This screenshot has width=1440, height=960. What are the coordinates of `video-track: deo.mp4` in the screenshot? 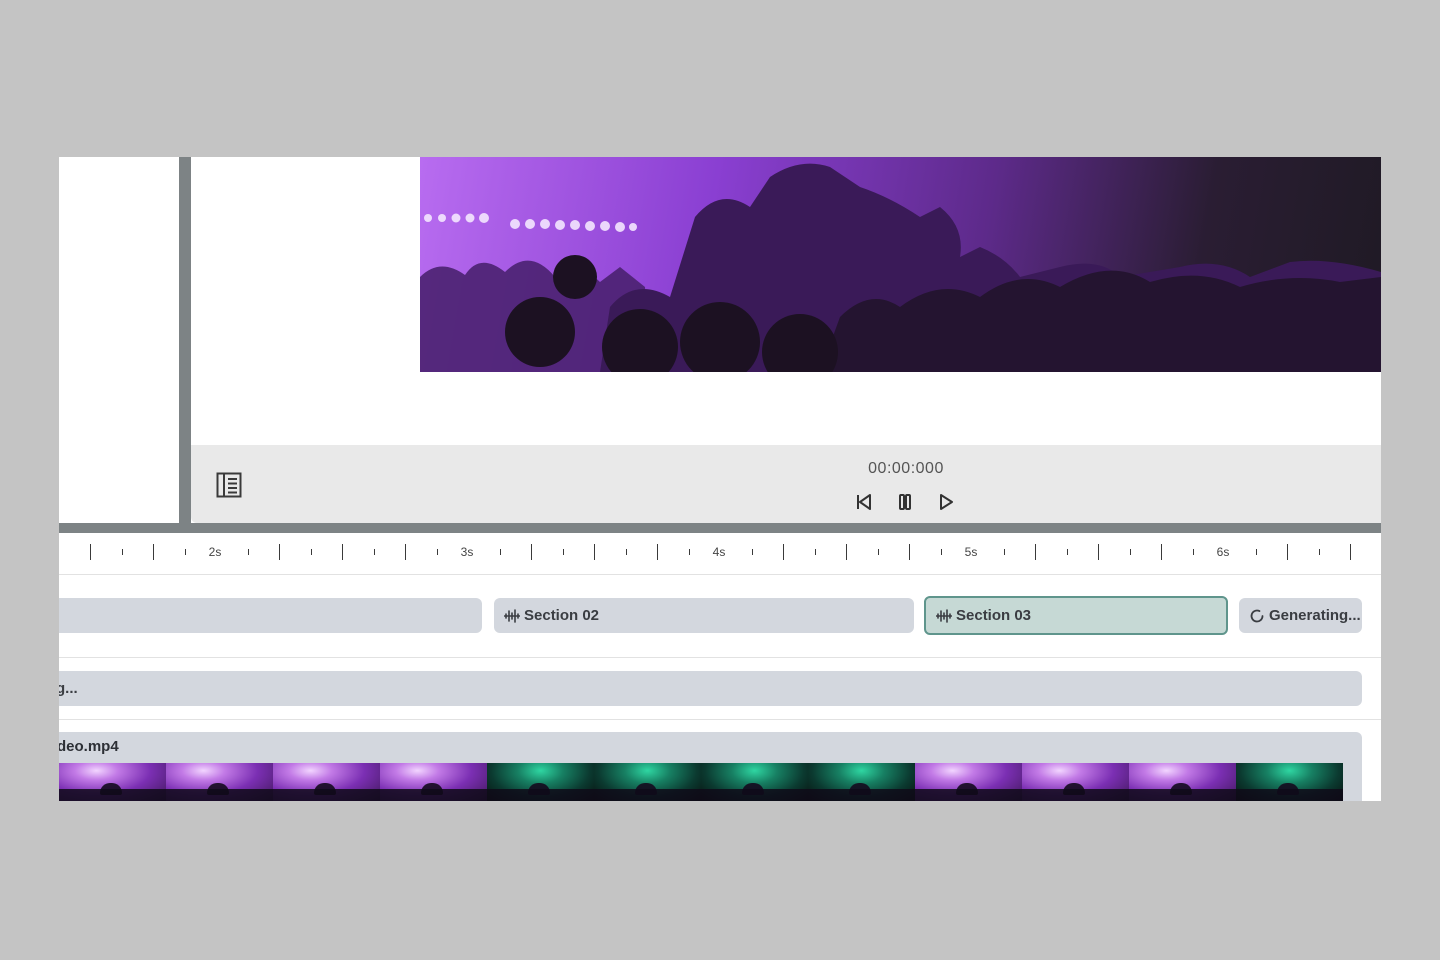 It's located at (720, 760).